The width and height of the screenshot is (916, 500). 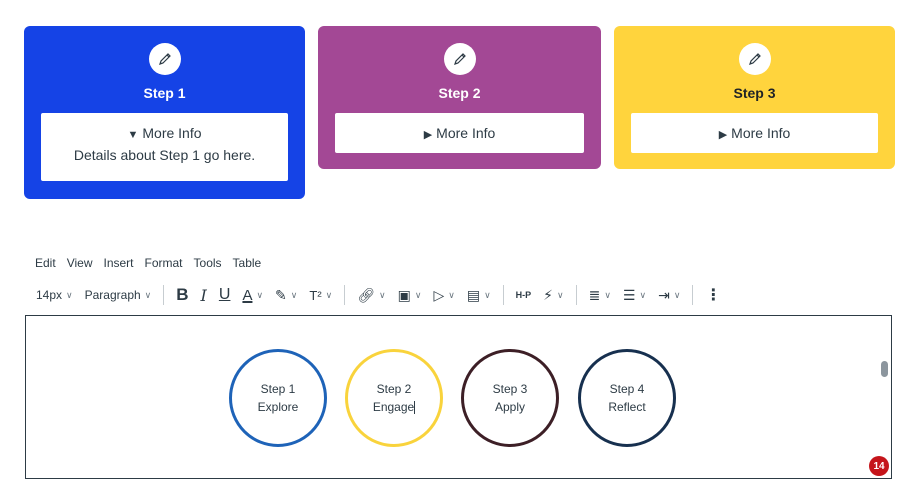 I want to click on underline-button: U, so click(x=225, y=295).